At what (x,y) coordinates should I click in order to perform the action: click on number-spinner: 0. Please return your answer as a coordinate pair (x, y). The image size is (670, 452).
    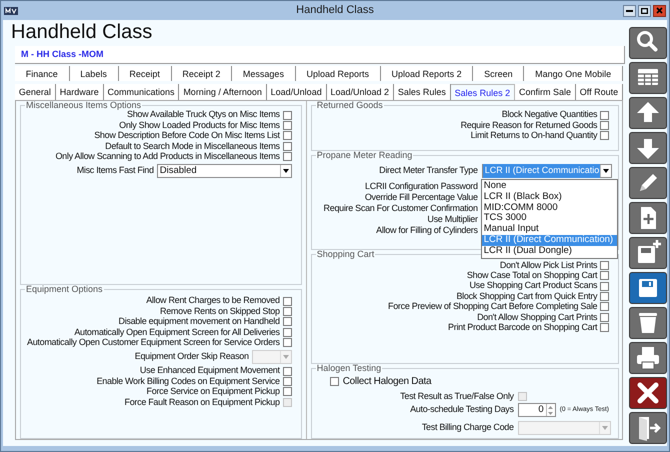
    Looking at the image, I should click on (537, 410).